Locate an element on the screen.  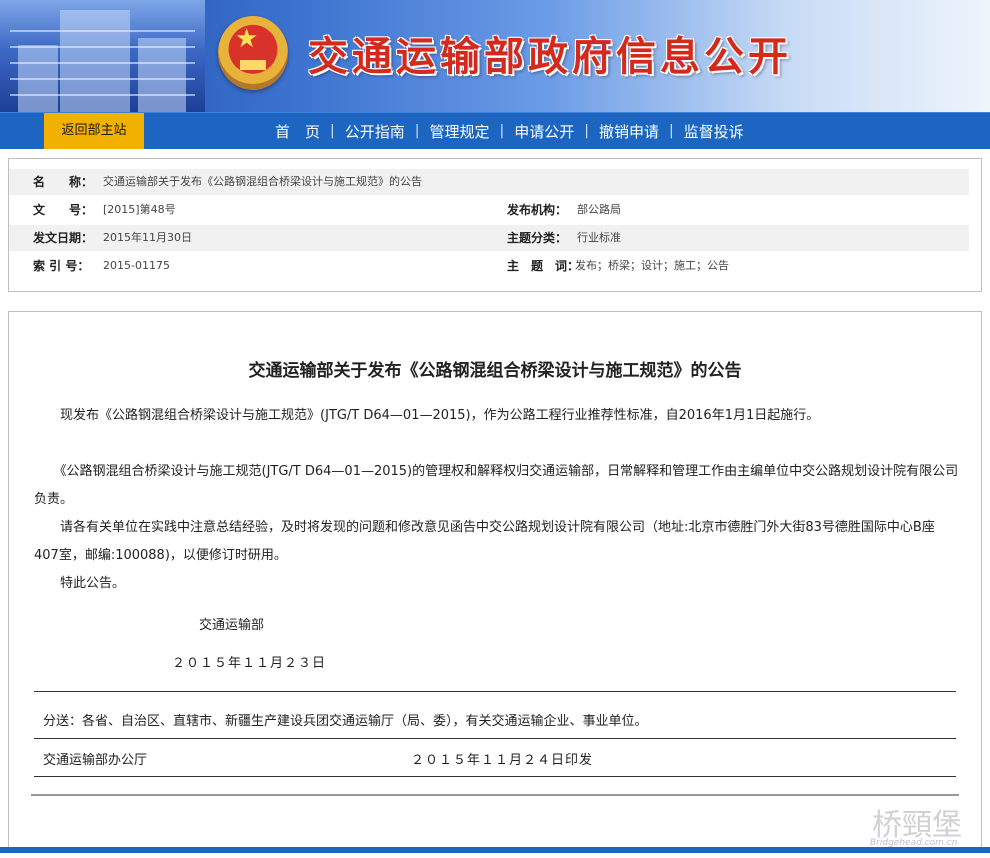
info-row-name: 名 称： 交通运输部关于发布《公路钢混组合桥梁设计与施工规范》的公告 is located at coordinates (489, 182).